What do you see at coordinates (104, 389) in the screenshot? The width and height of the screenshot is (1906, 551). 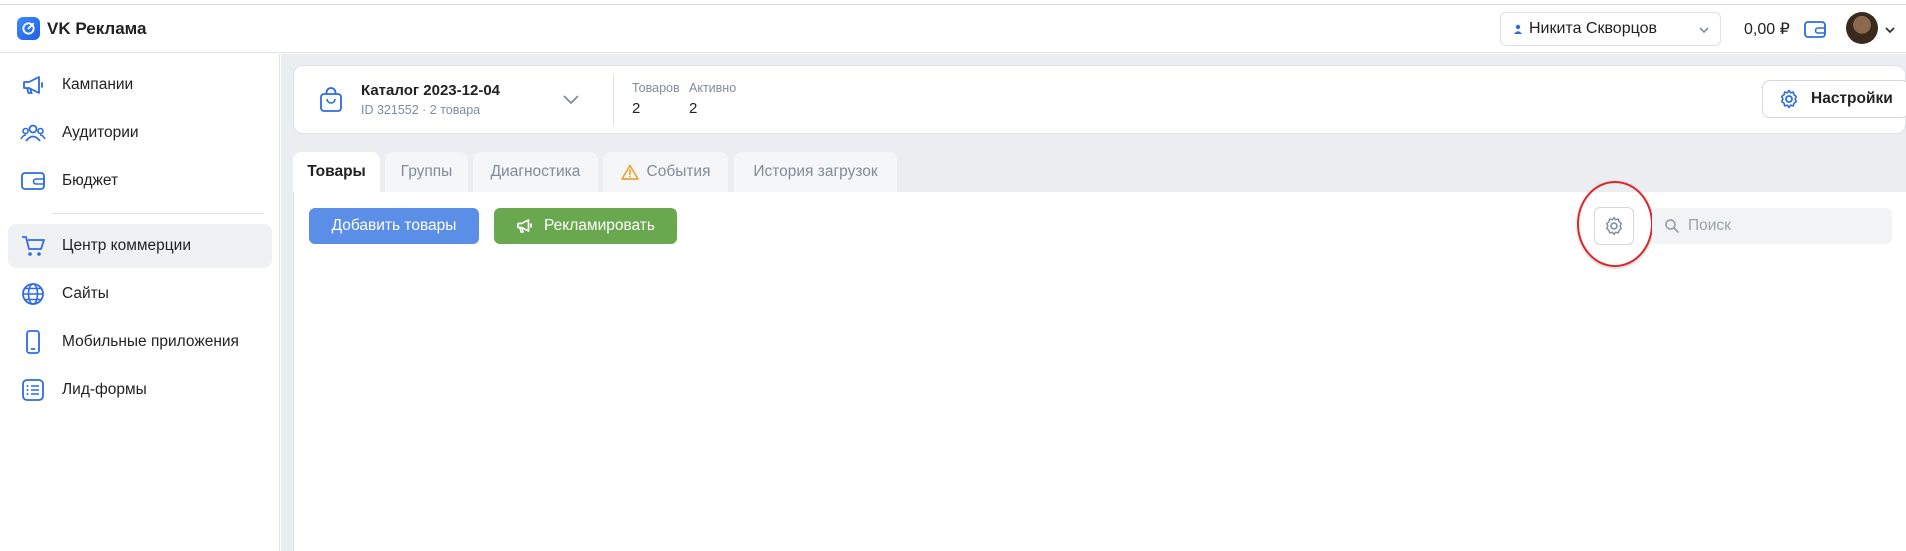 I see `sidebar-item-label: Лид-формы` at bounding box center [104, 389].